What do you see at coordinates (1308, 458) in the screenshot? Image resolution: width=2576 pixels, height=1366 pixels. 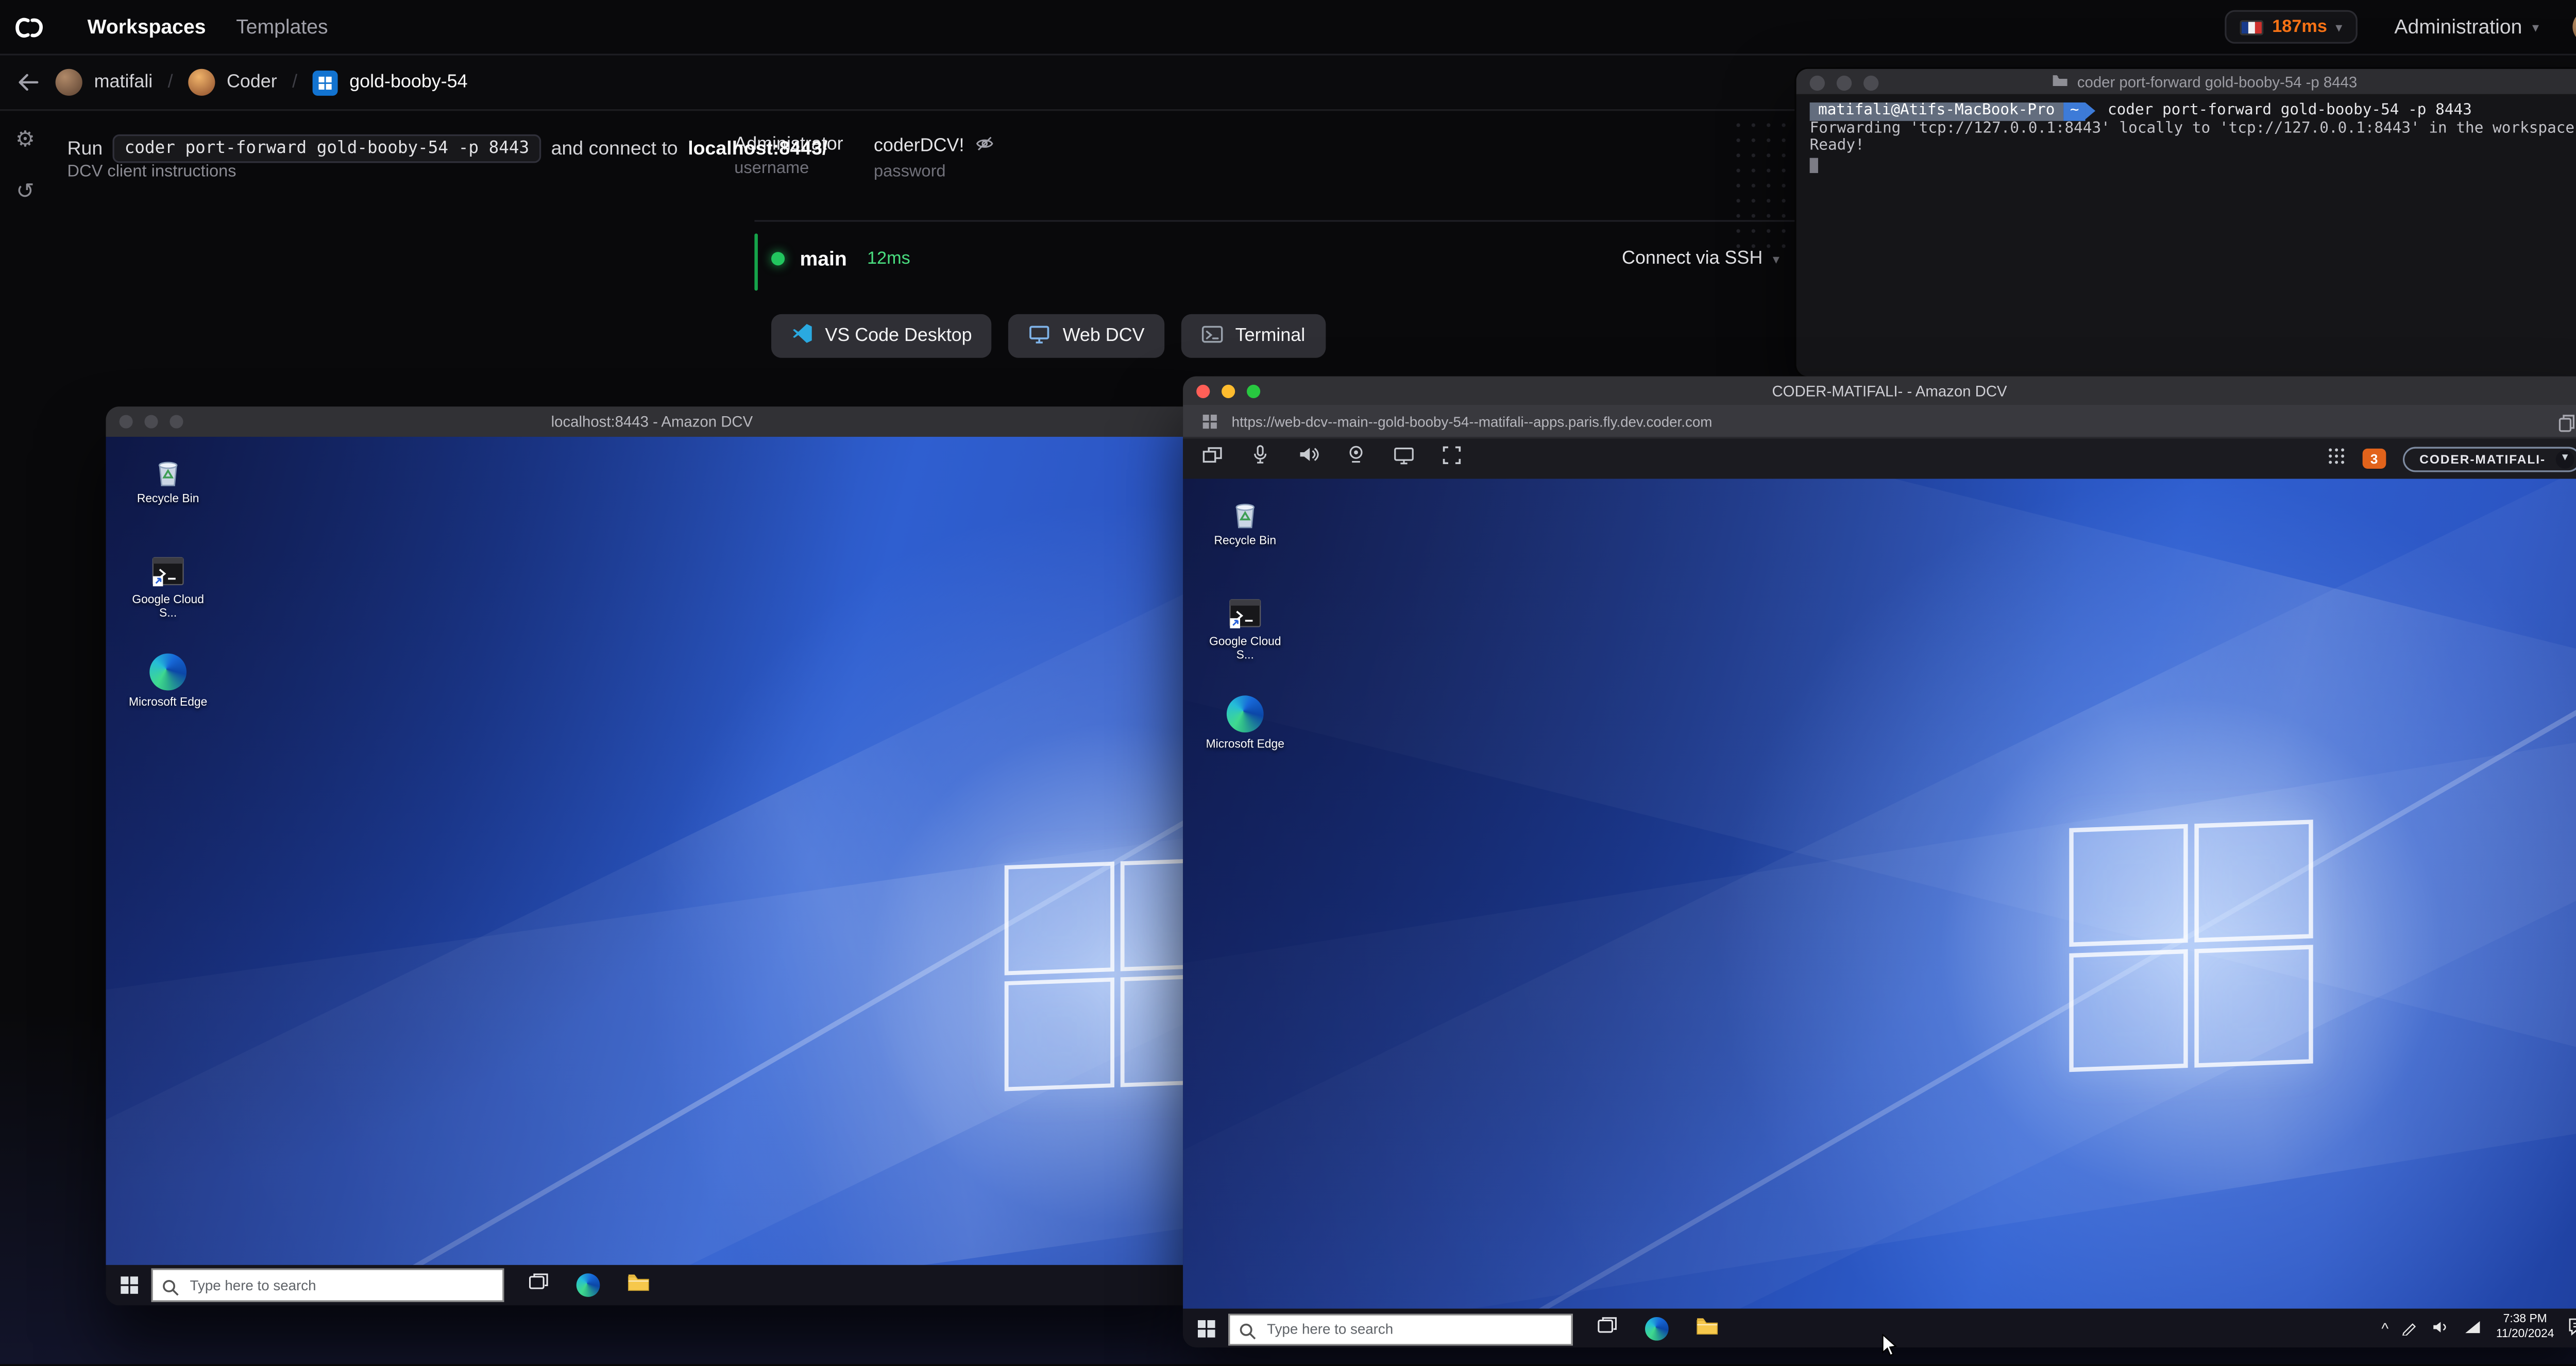 I see `volume-icon` at bounding box center [1308, 458].